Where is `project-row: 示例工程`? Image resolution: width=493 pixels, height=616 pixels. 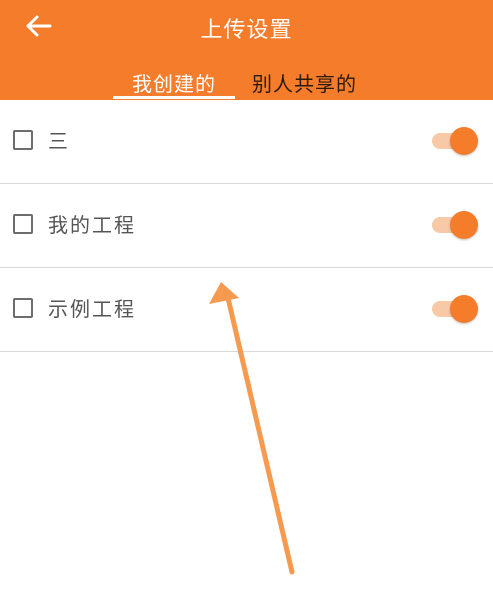 project-row: 示例工程 is located at coordinates (246, 310).